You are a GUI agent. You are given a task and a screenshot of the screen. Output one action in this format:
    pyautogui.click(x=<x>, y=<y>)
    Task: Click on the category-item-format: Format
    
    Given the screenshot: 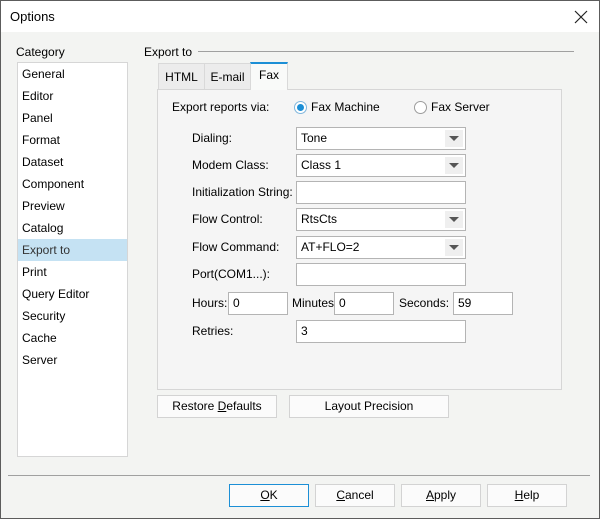 What is the action you would take?
    pyautogui.click(x=72, y=140)
    